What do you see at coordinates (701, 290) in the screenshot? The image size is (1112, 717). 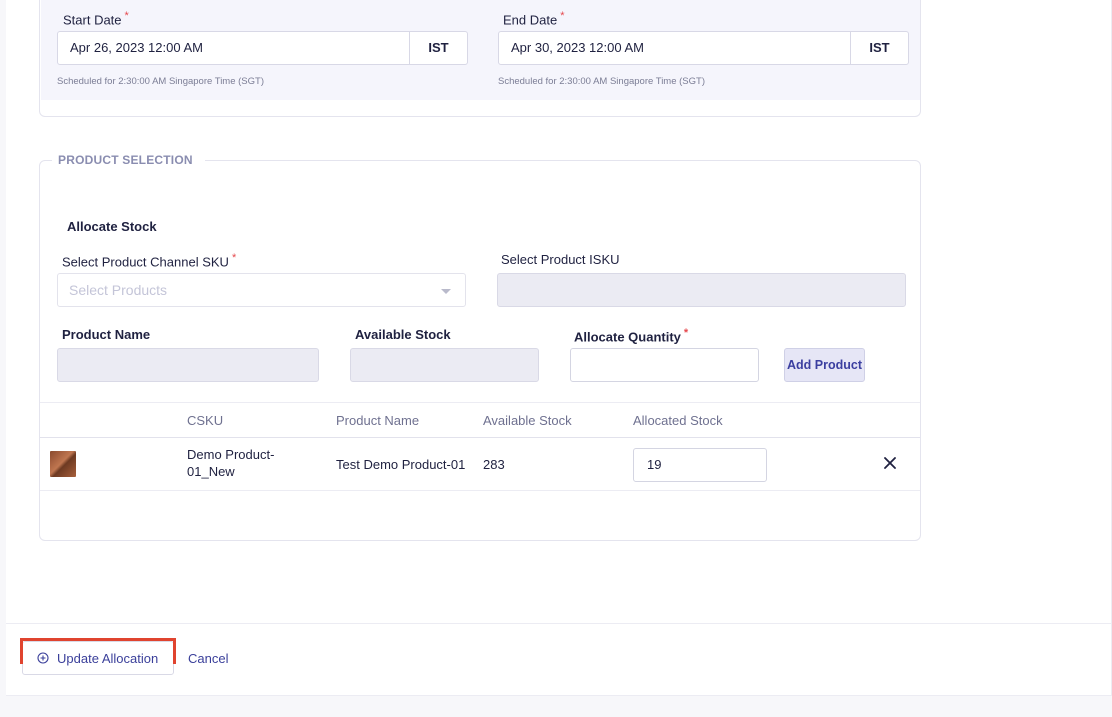 I see `isku-field` at bounding box center [701, 290].